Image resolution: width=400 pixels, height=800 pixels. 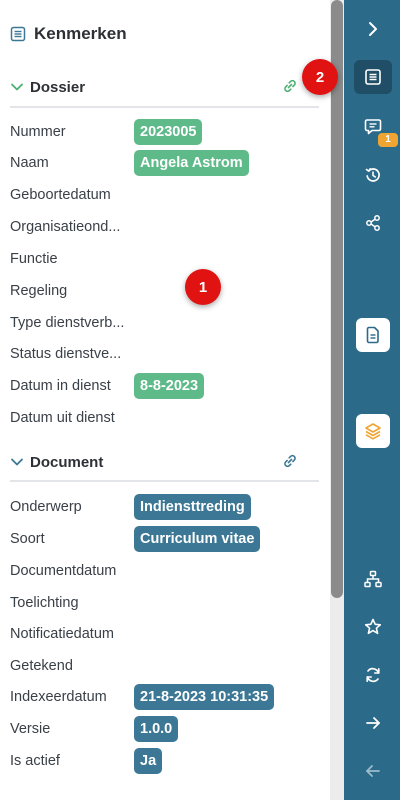 I want to click on field-value-chip: 21-8-2023 10:31:35, so click(x=204, y=697).